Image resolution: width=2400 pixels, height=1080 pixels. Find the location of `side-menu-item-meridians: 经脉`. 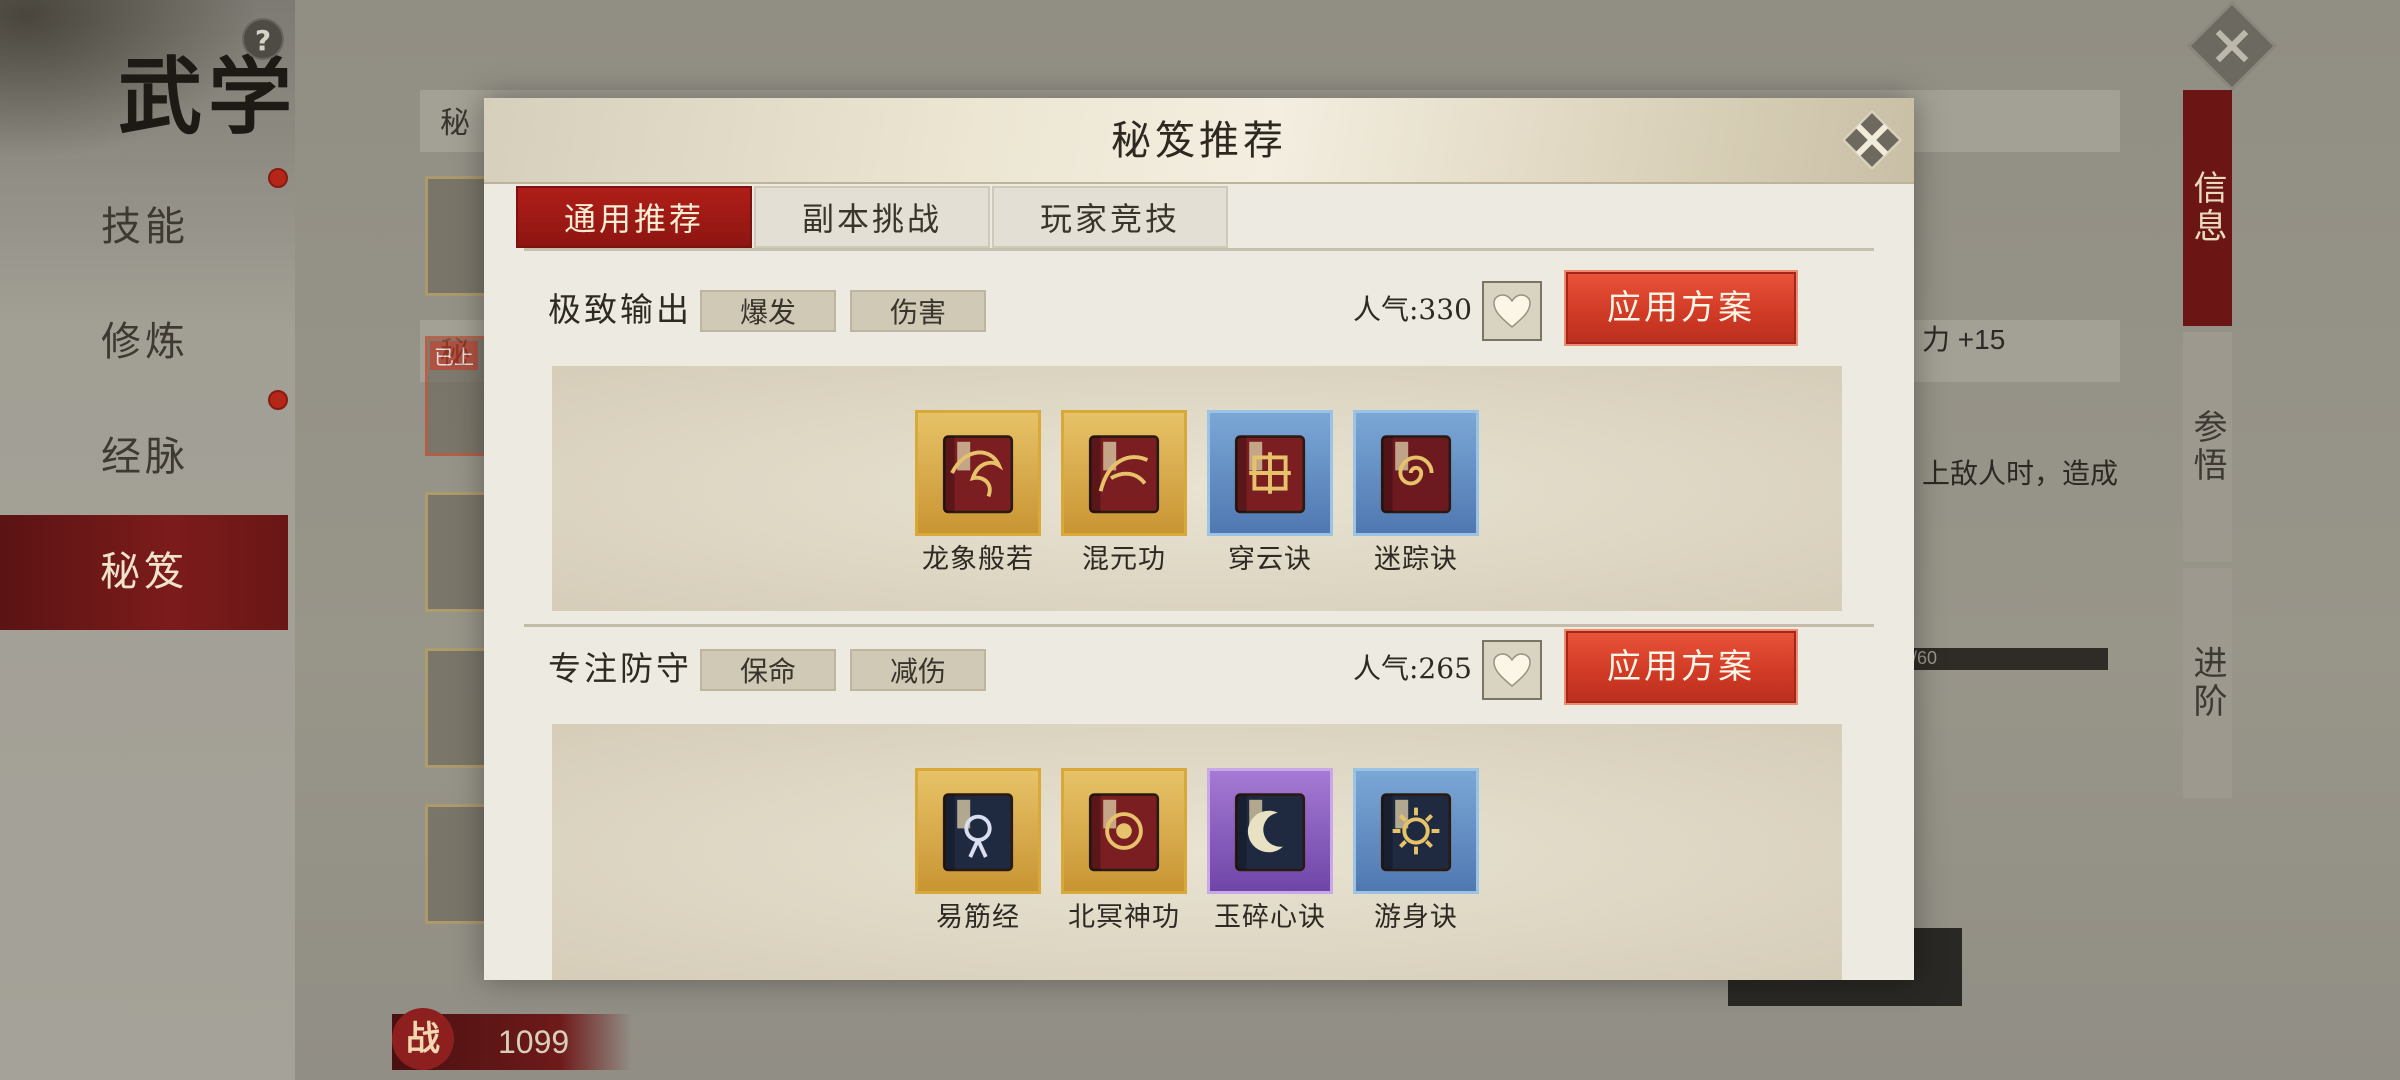

side-menu-item-meridians: 经脉 is located at coordinates (145, 452).